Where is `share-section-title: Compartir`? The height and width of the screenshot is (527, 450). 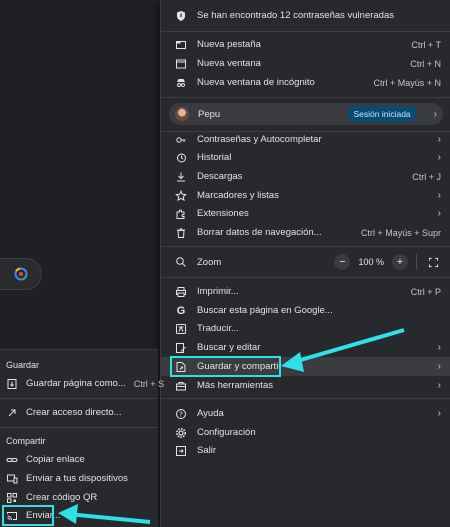
share-section-title: Compartir is located at coordinates (26, 441).